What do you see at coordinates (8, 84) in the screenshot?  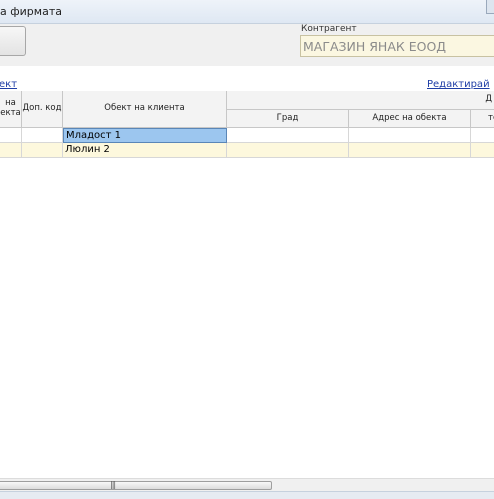 I see `object-link: ект` at bounding box center [8, 84].